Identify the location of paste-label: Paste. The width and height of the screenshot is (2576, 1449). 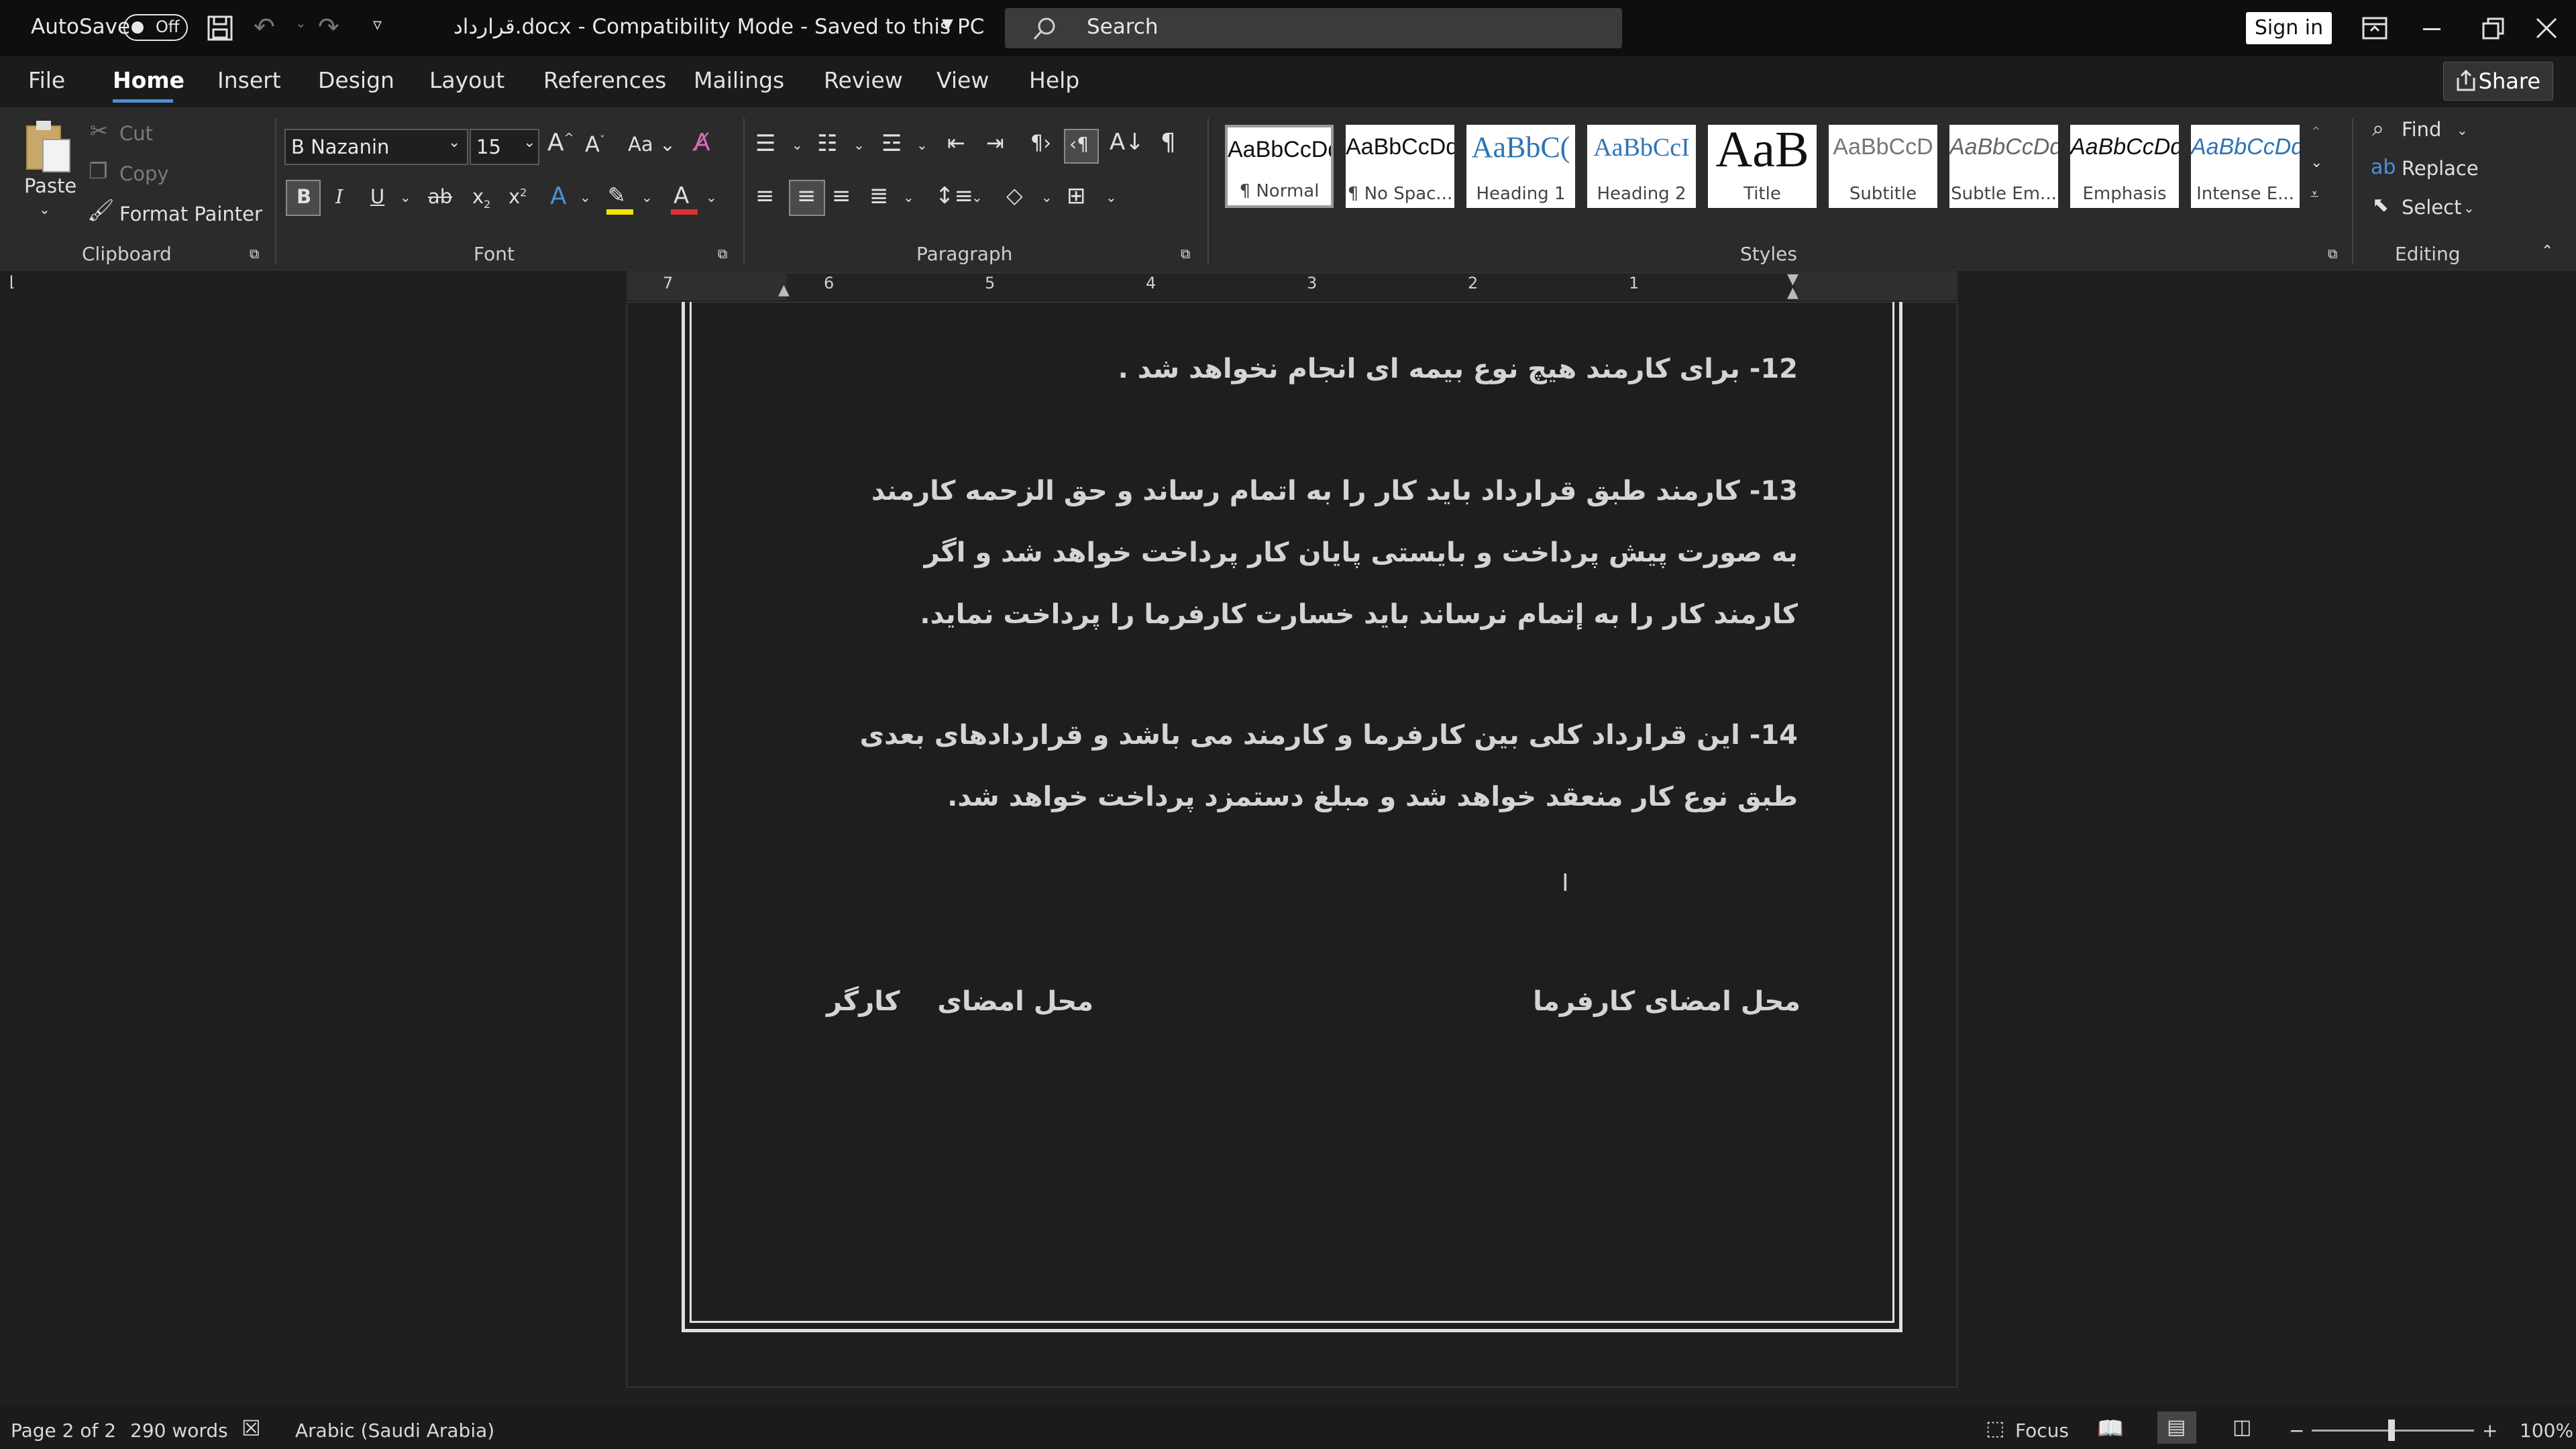
(50, 185).